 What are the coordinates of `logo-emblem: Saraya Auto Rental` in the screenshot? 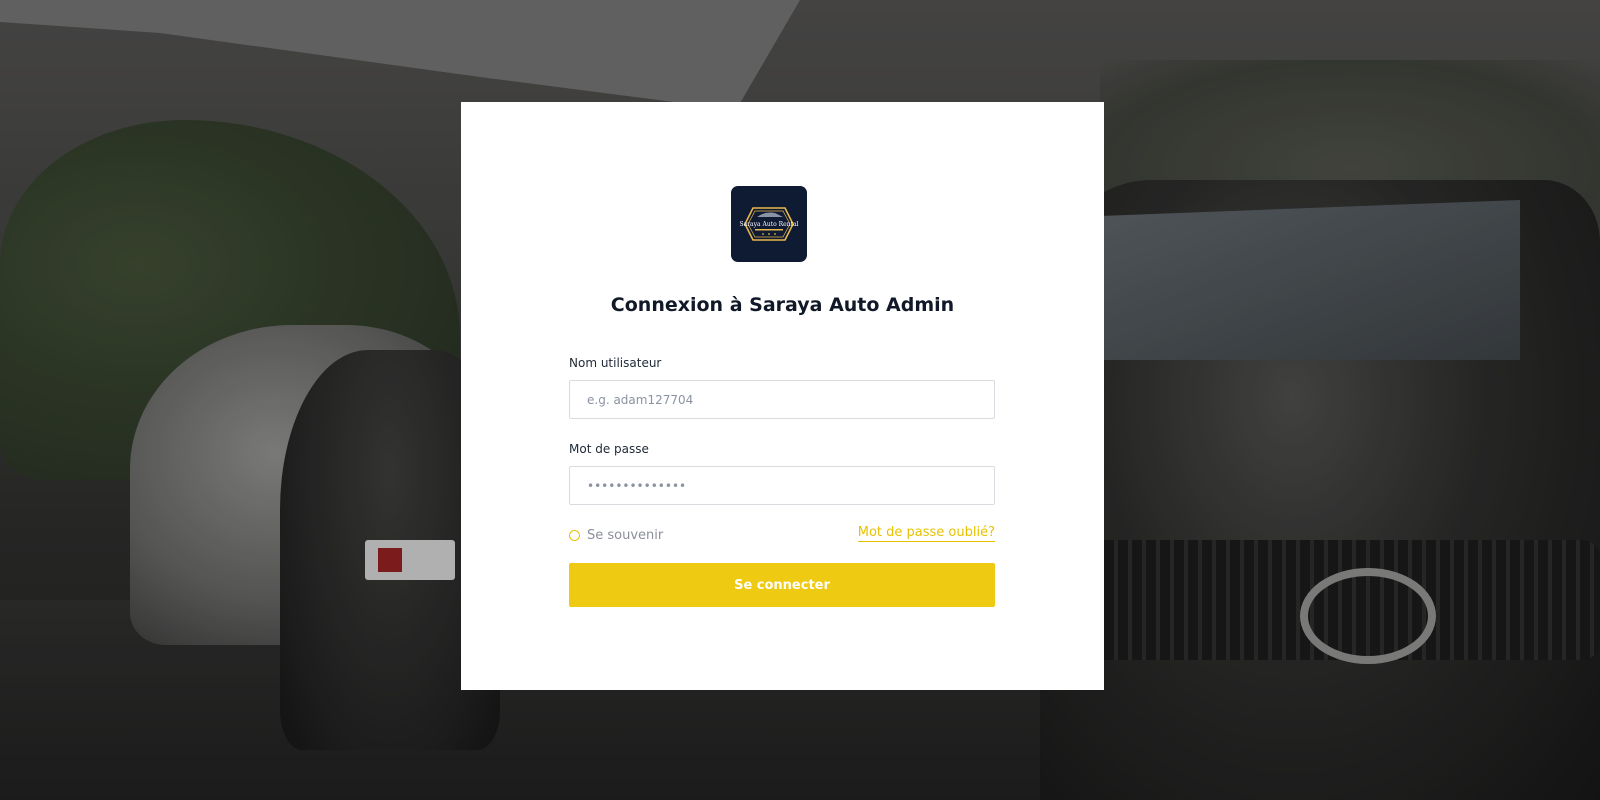 It's located at (769, 224).